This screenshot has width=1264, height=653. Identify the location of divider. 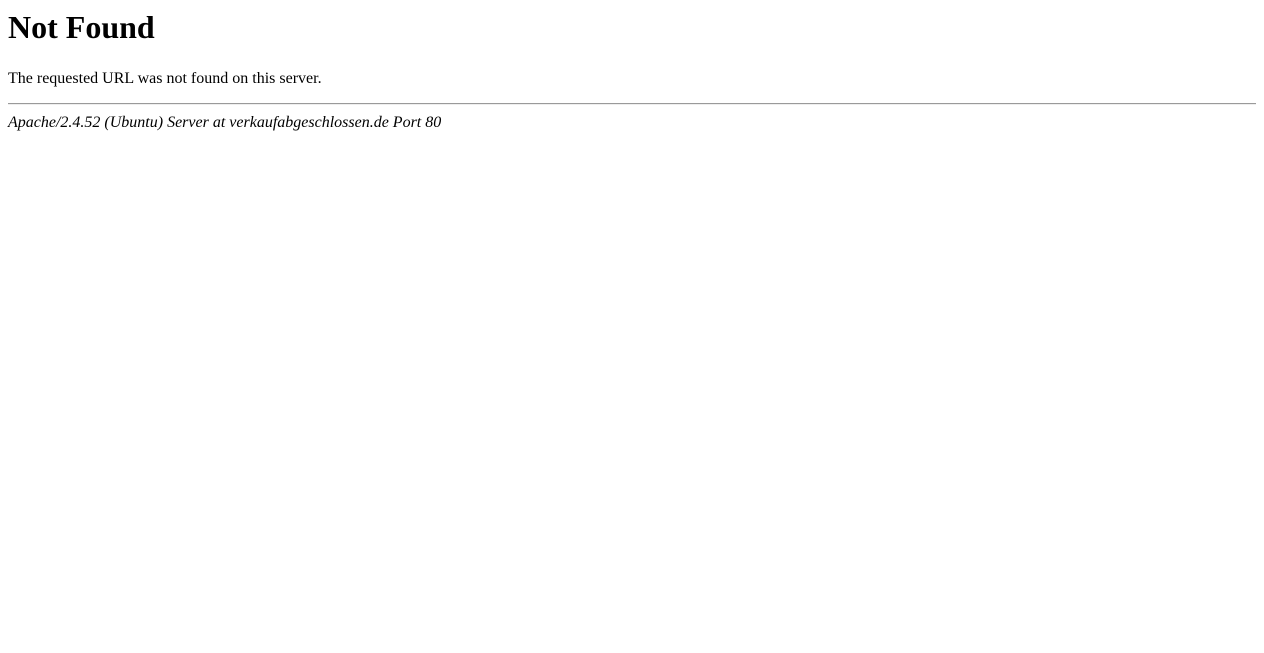
(632, 104).